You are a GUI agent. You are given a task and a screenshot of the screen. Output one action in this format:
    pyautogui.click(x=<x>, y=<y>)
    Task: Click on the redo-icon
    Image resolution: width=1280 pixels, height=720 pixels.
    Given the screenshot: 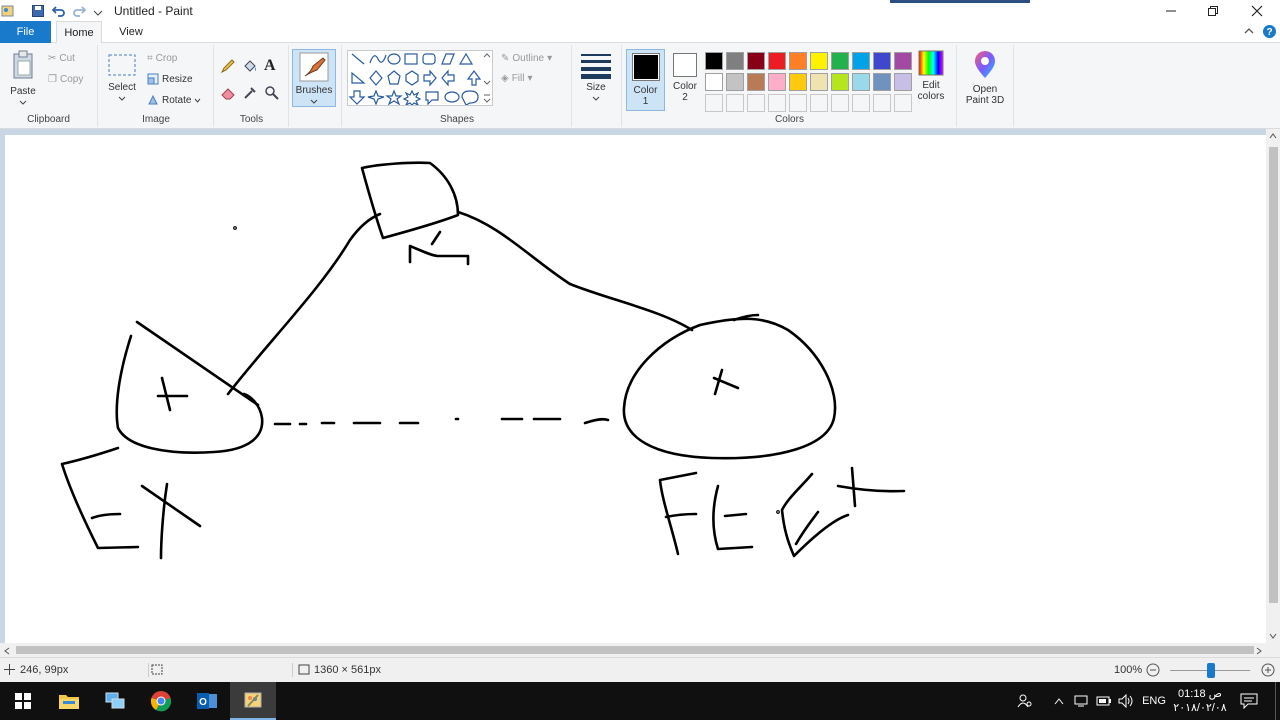 What is the action you would take?
    pyautogui.click(x=78, y=10)
    